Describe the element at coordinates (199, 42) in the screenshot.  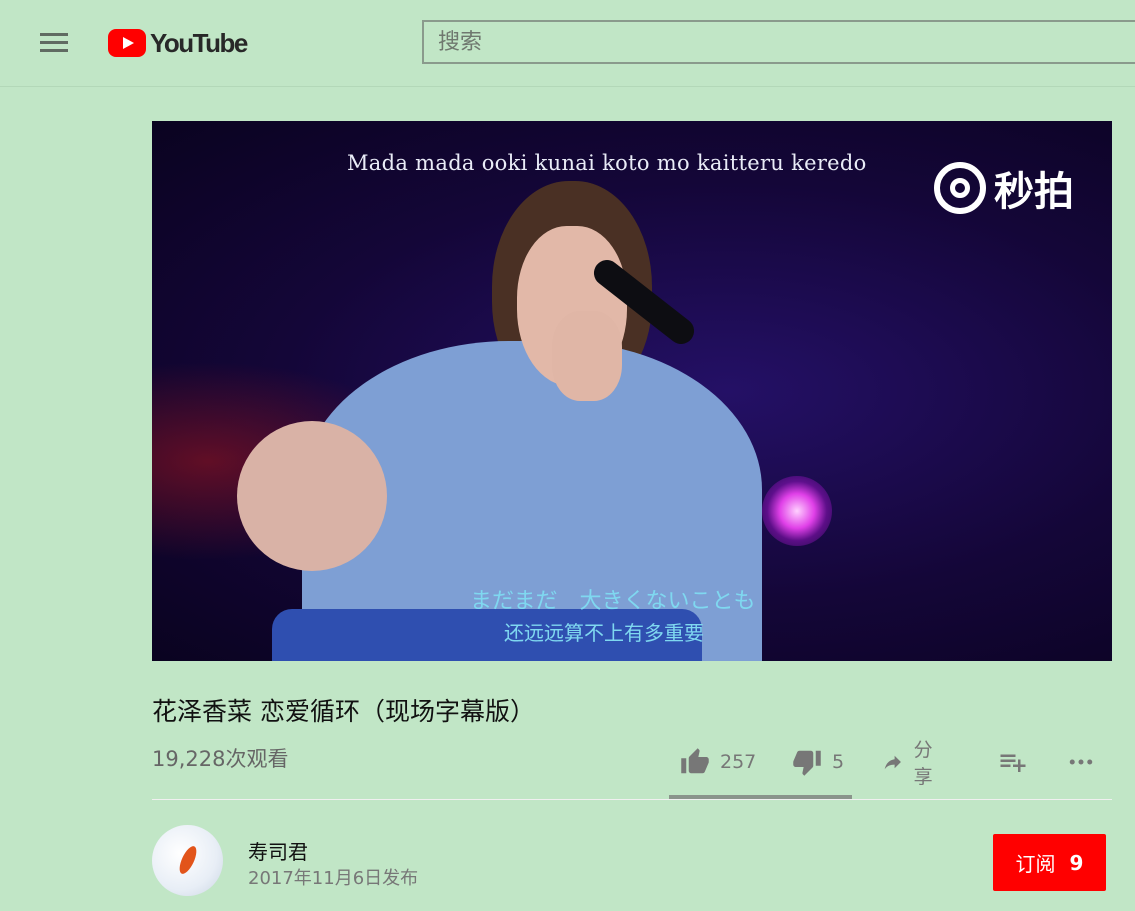
I see `logo-text: YouTube` at that location.